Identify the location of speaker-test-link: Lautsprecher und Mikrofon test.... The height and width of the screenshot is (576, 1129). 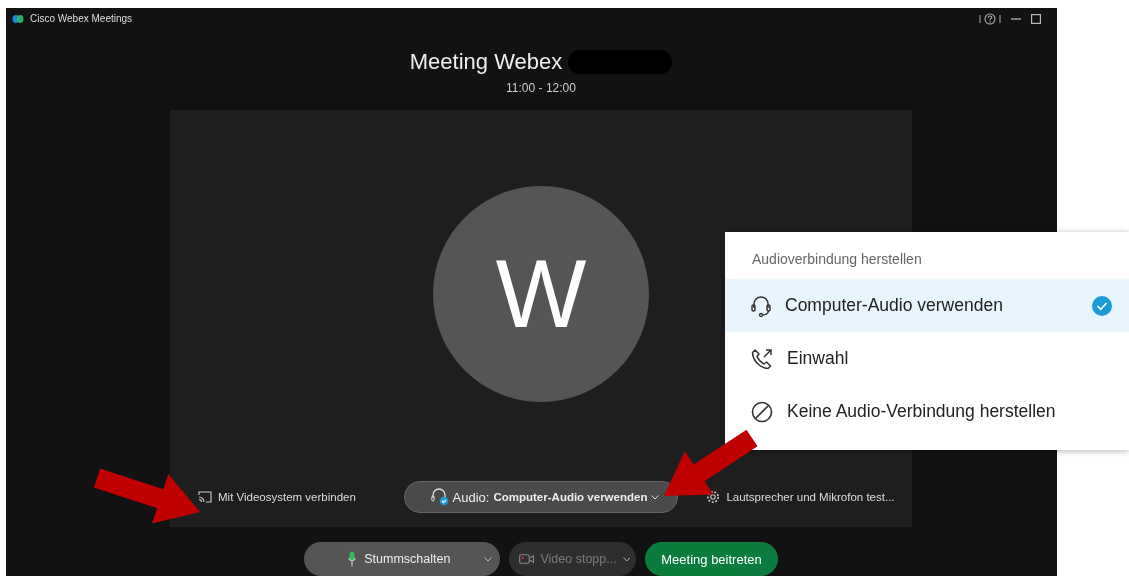
(810, 497).